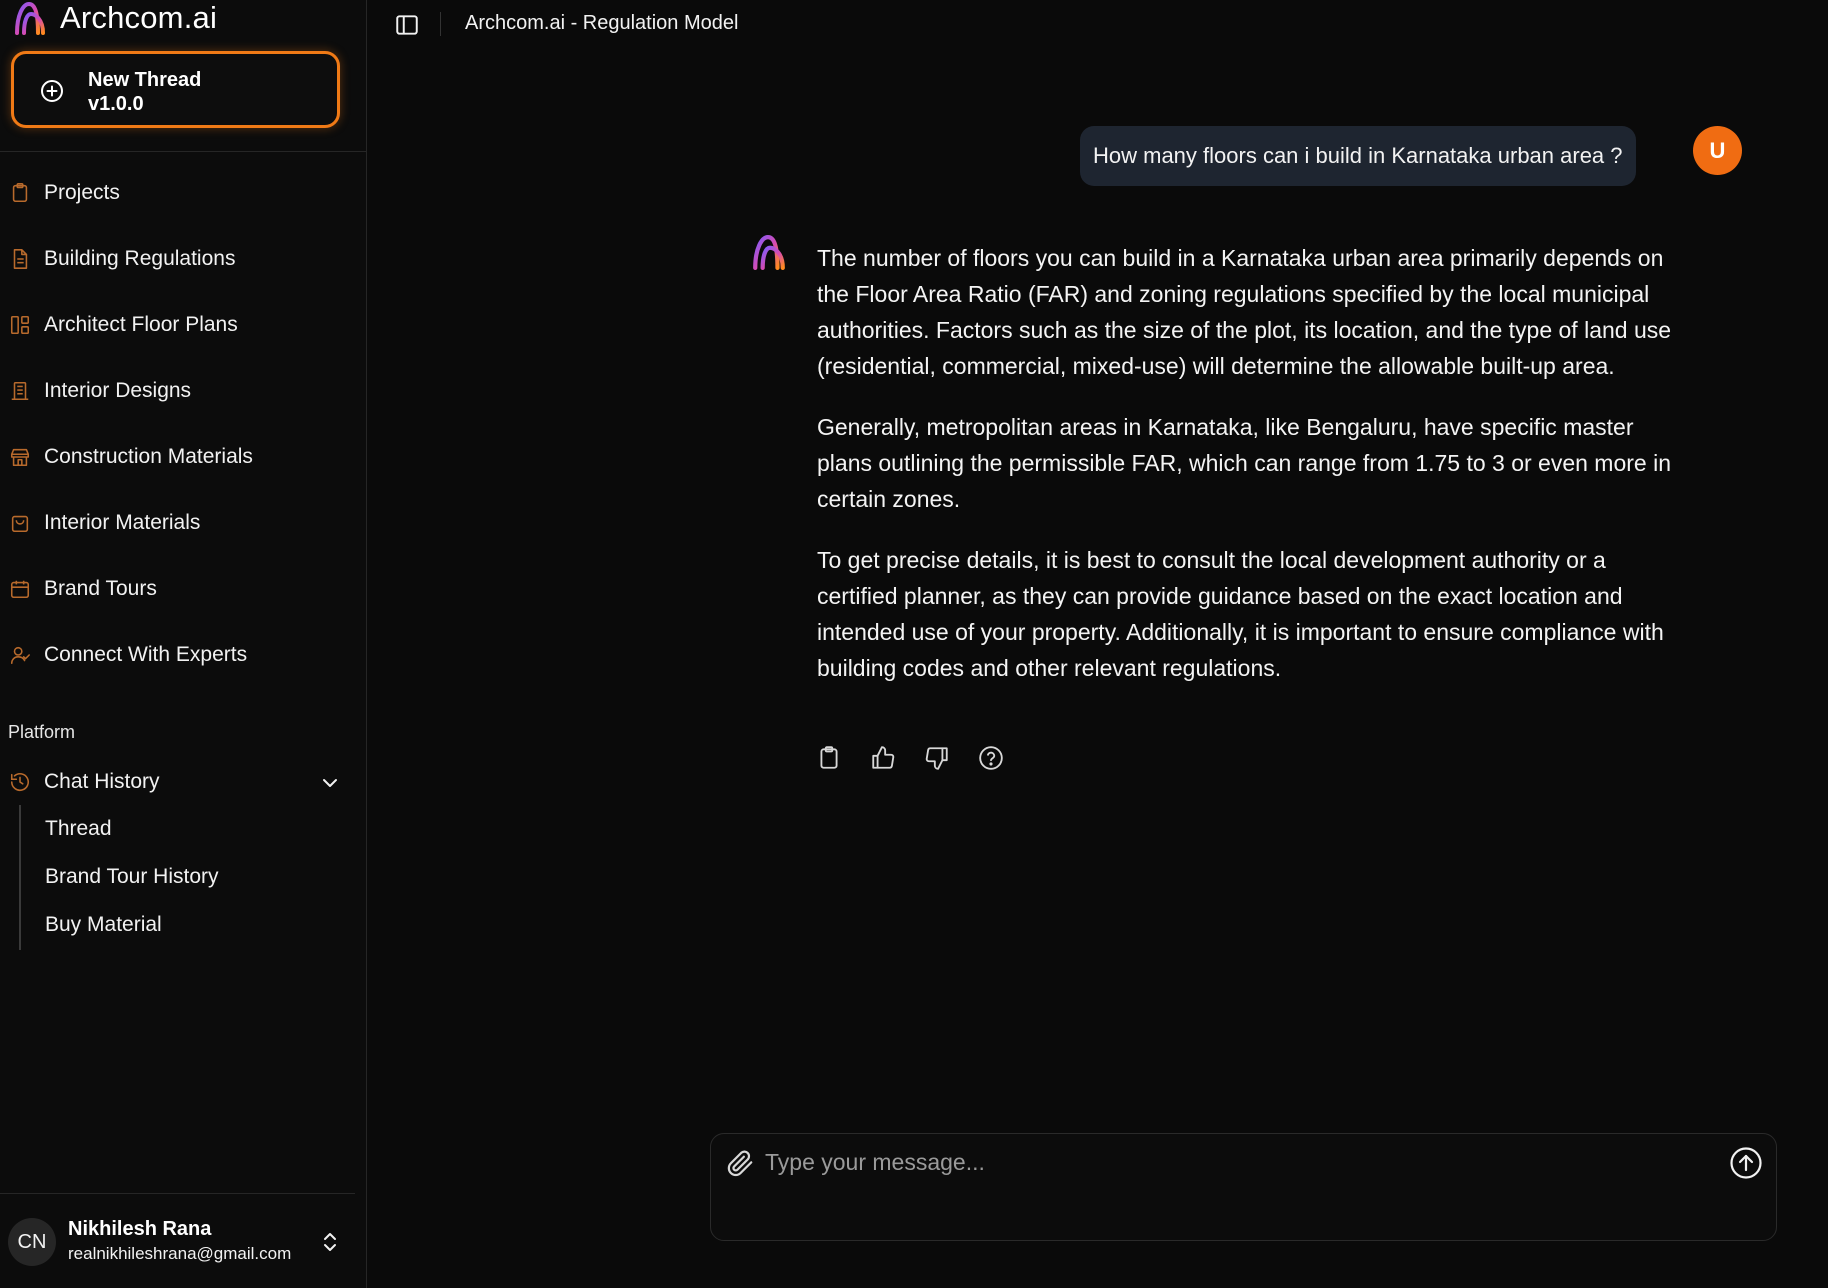  I want to click on brand-name: Archcom.ai, so click(139, 17).